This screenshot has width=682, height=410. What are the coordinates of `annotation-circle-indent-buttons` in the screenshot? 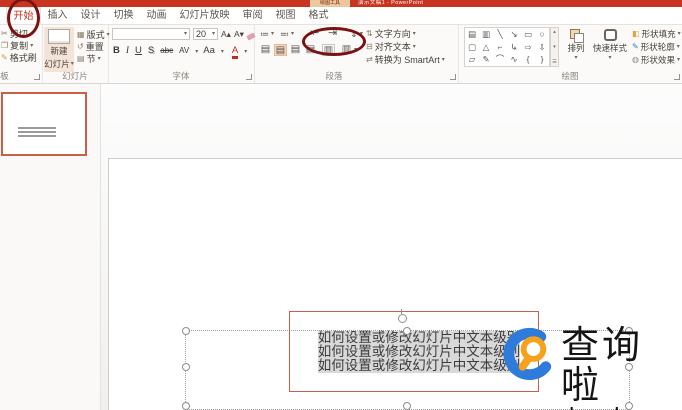 It's located at (334, 41).